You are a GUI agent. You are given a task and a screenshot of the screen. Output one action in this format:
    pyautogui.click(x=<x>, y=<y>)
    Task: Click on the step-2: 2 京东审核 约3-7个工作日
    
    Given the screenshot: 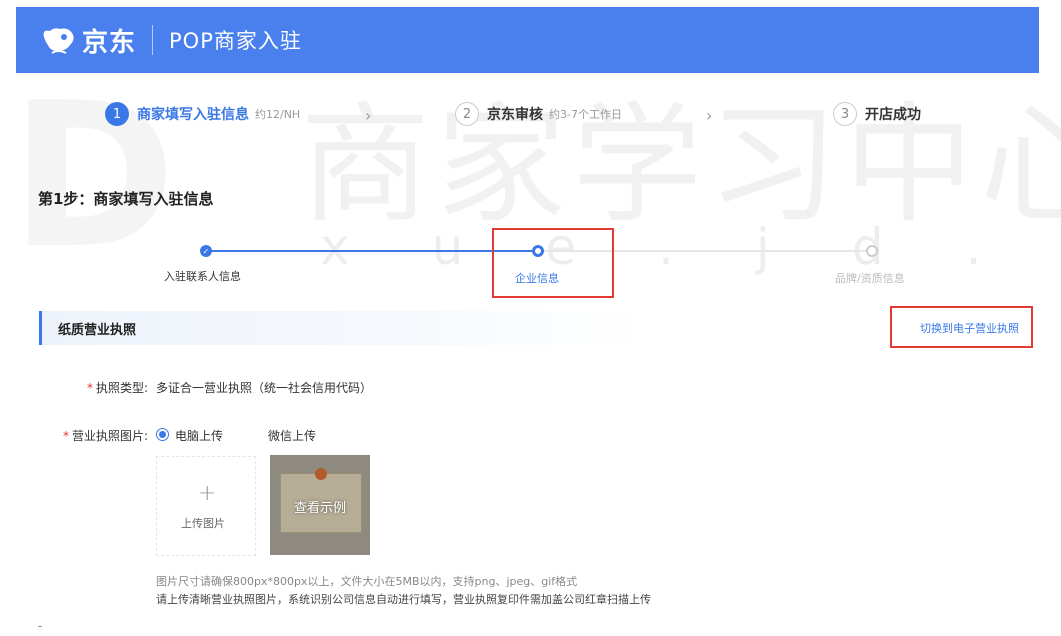 What is the action you would take?
    pyautogui.click(x=538, y=114)
    